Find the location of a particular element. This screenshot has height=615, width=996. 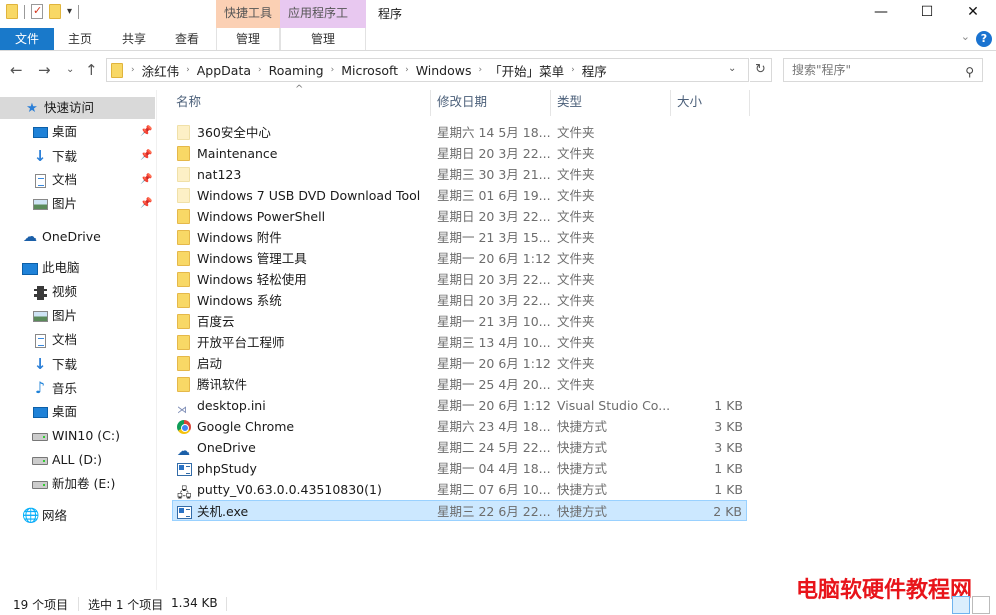

file-type: 文件夹 is located at coordinates (576, 216).